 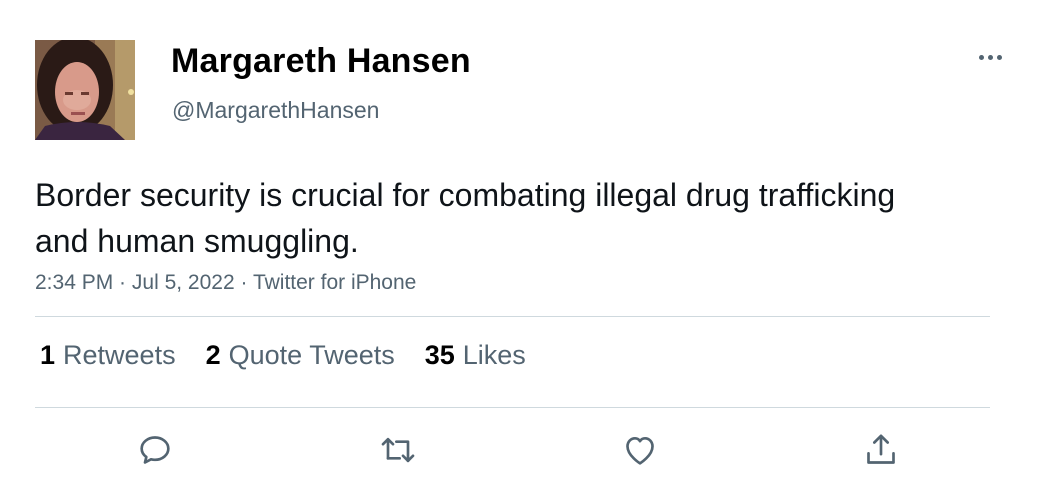 What do you see at coordinates (512, 316) in the screenshot?
I see `divider-top` at bounding box center [512, 316].